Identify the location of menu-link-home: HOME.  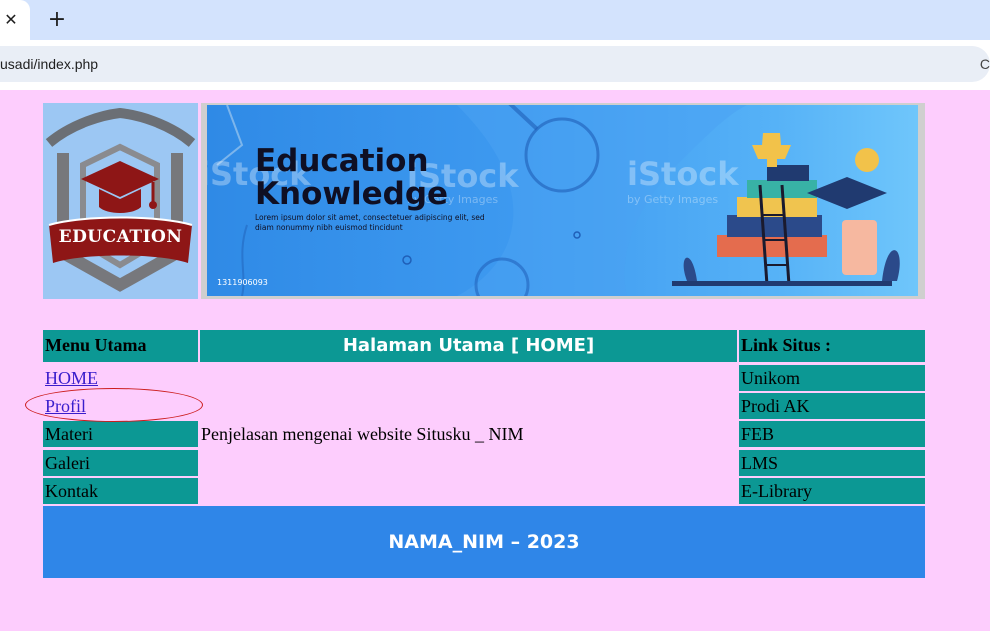
(71, 378).